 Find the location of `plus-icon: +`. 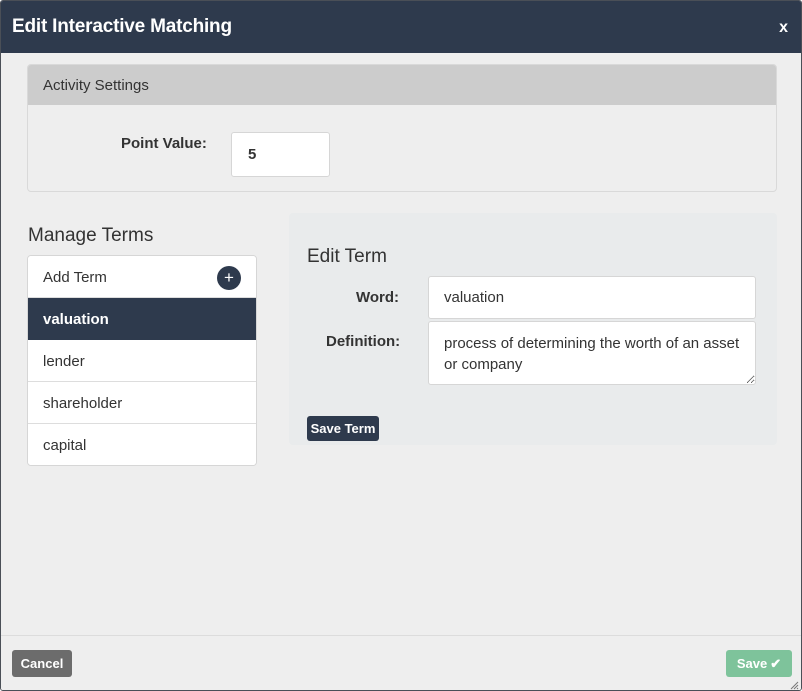

plus-icon: + is located at coordinates (229, 278).